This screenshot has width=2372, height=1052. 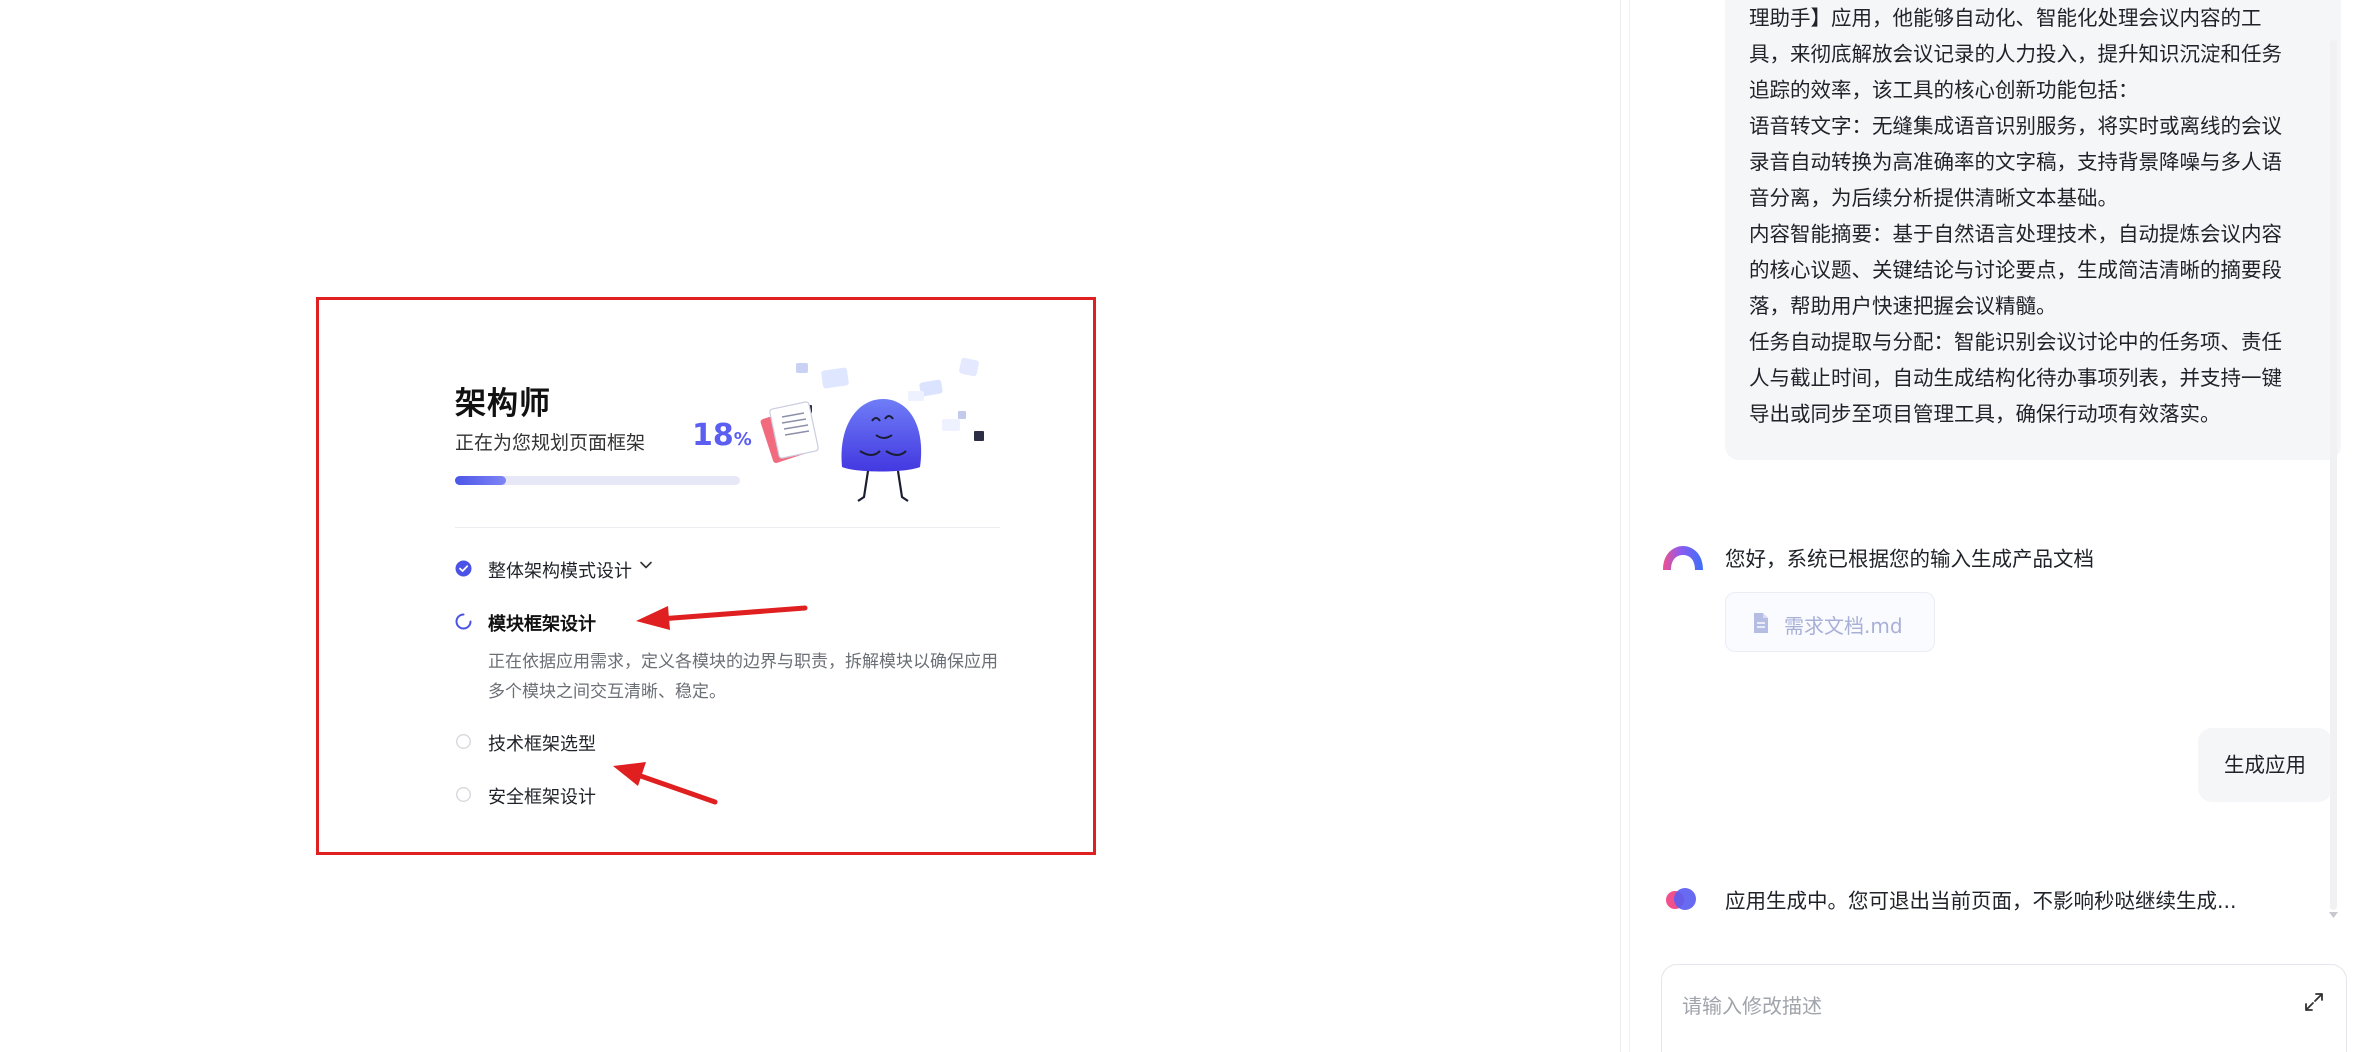 What do you see at coordinates (646, 565) in the screenshot?
I see `chevron-down-icon` at bounding box center [646, 565].